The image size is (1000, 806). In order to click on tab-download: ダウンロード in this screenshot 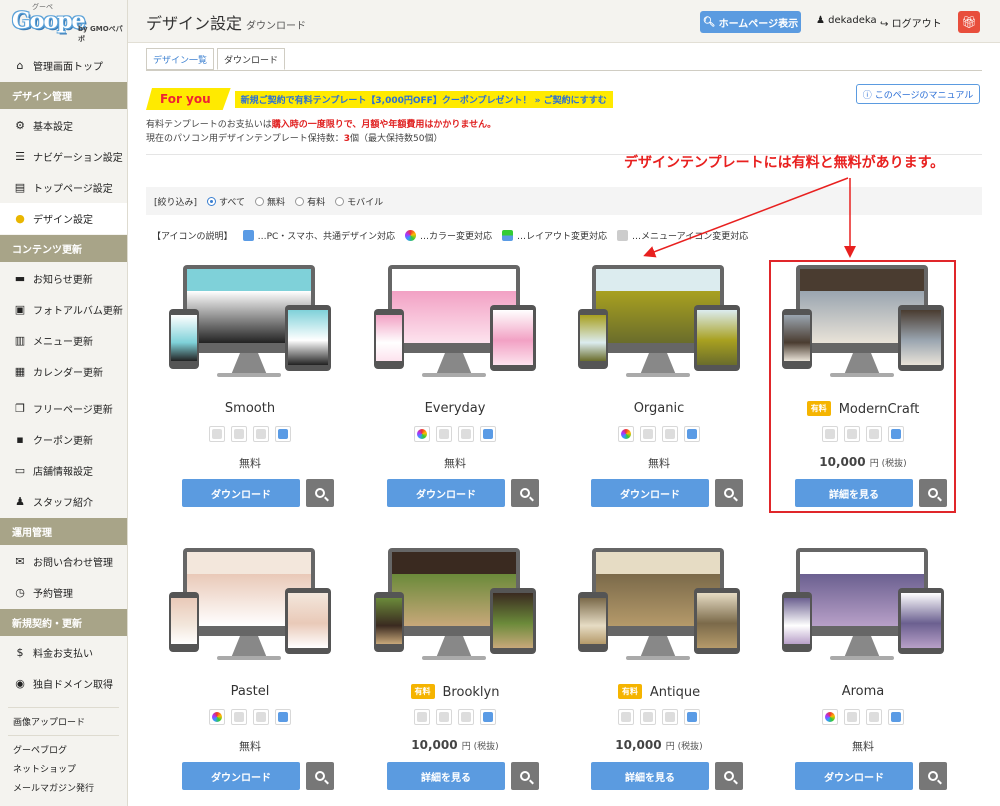, I will do `click(251, 59)`.